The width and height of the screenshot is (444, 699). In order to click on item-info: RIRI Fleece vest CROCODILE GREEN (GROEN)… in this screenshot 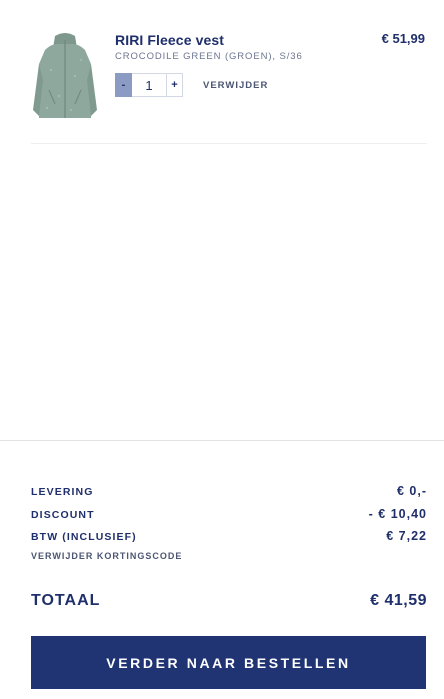, I will do `click(209, 47)`.